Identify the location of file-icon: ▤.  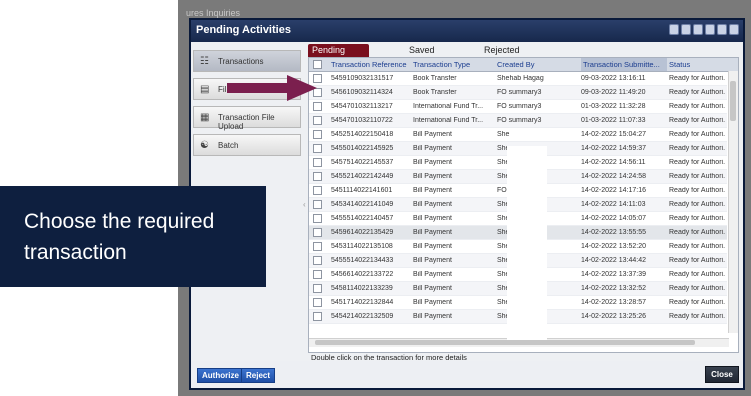
(205, 89).